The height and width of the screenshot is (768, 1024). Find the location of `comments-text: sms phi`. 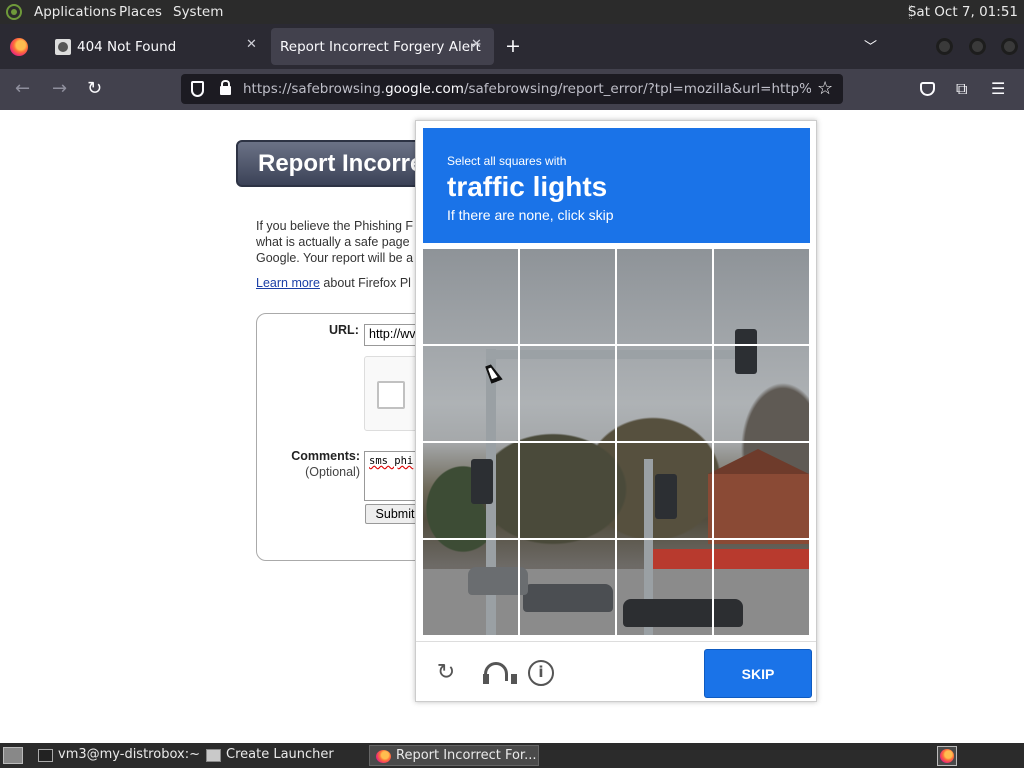

comments-text: sms phi is located at coordinates (391, 461).